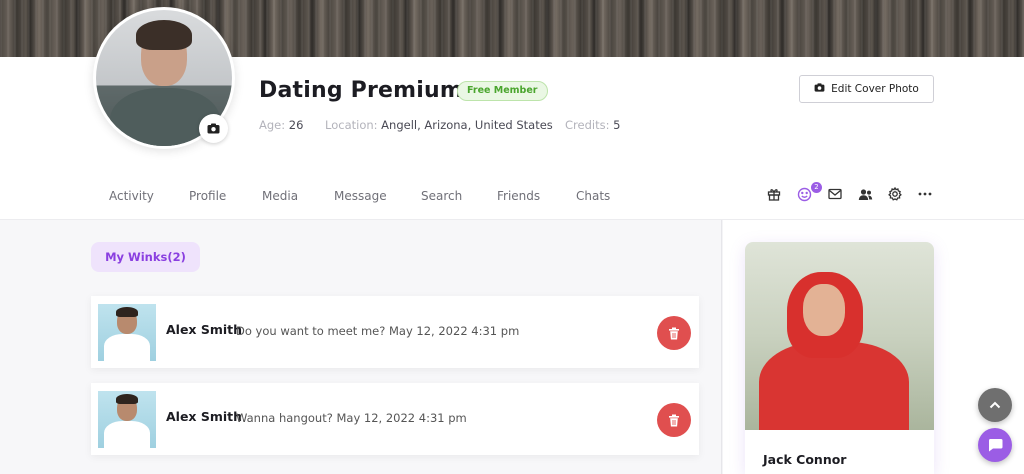 Image resolution: width=1024 pixels, height=474 pixels. Describe the element at coordinates (441, 196) in the screenshot. I see `tab-search: Search` at that location.